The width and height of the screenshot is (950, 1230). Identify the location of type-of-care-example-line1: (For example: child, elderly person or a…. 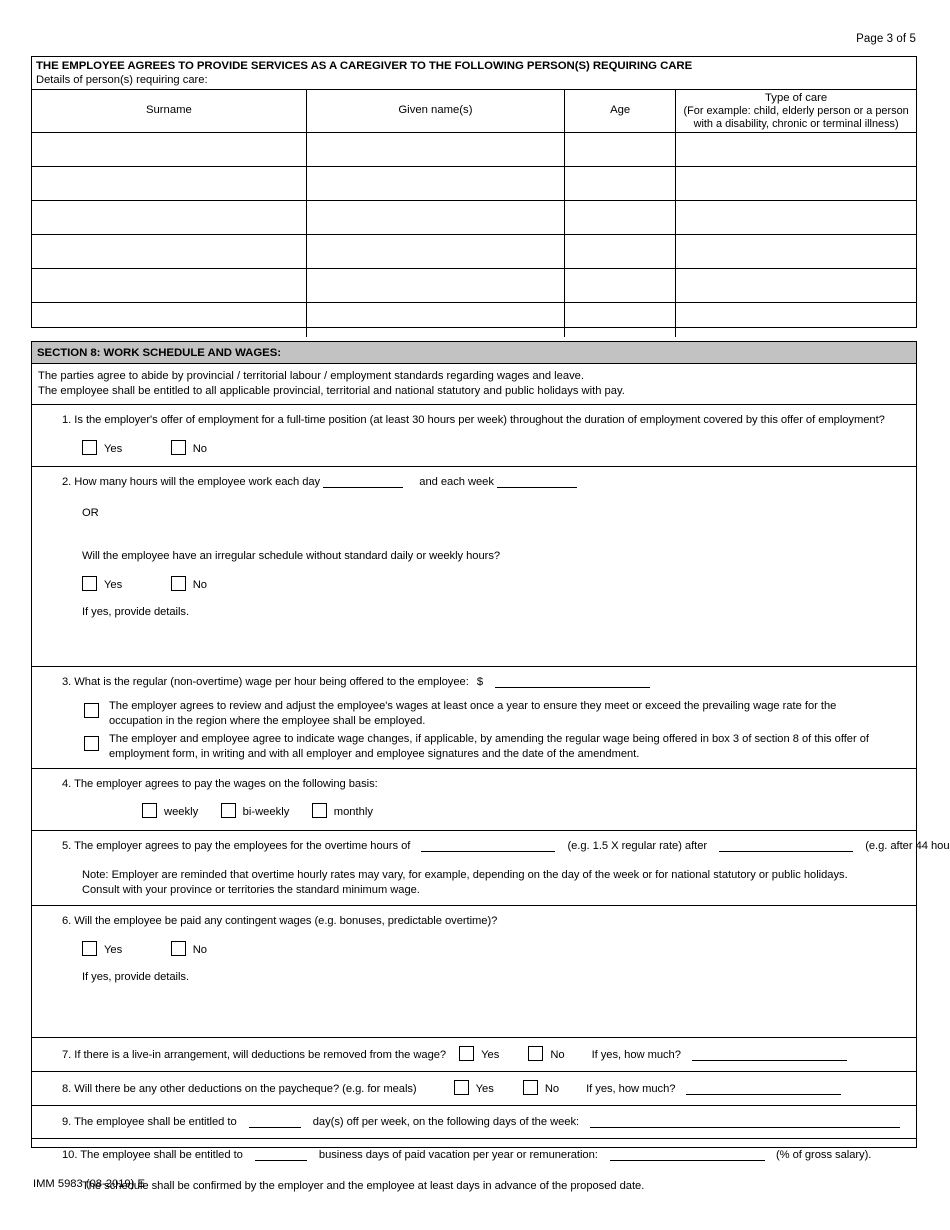
(796, 111).